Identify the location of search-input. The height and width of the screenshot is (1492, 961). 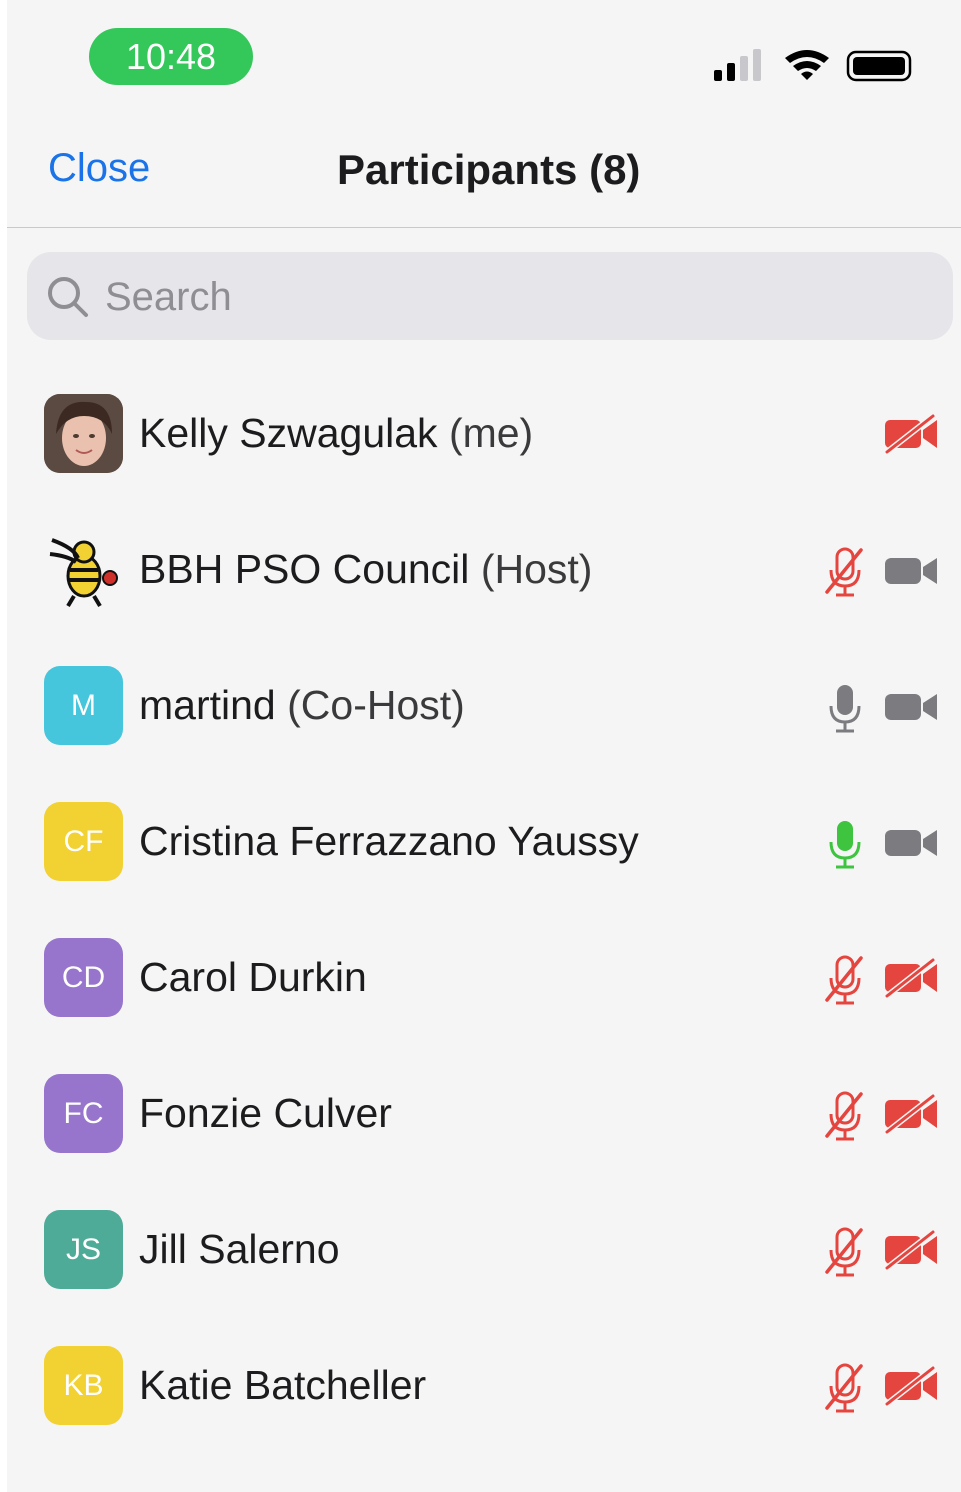
(515, 297).